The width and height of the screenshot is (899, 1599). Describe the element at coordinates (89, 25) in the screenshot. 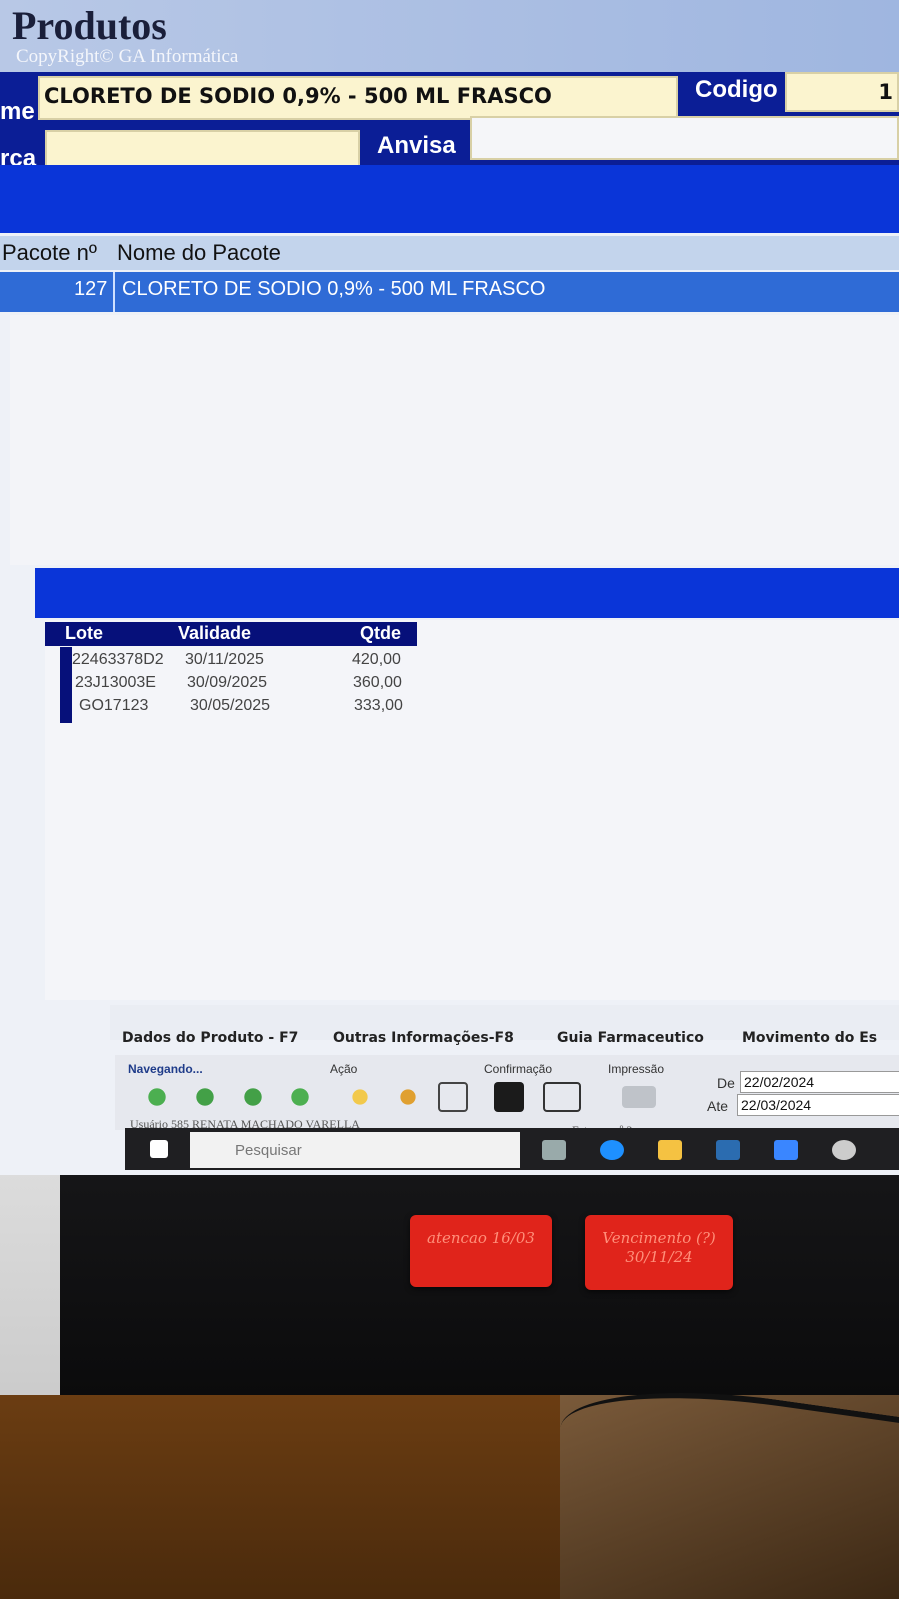

I see `page-title: Produtos` at that location.